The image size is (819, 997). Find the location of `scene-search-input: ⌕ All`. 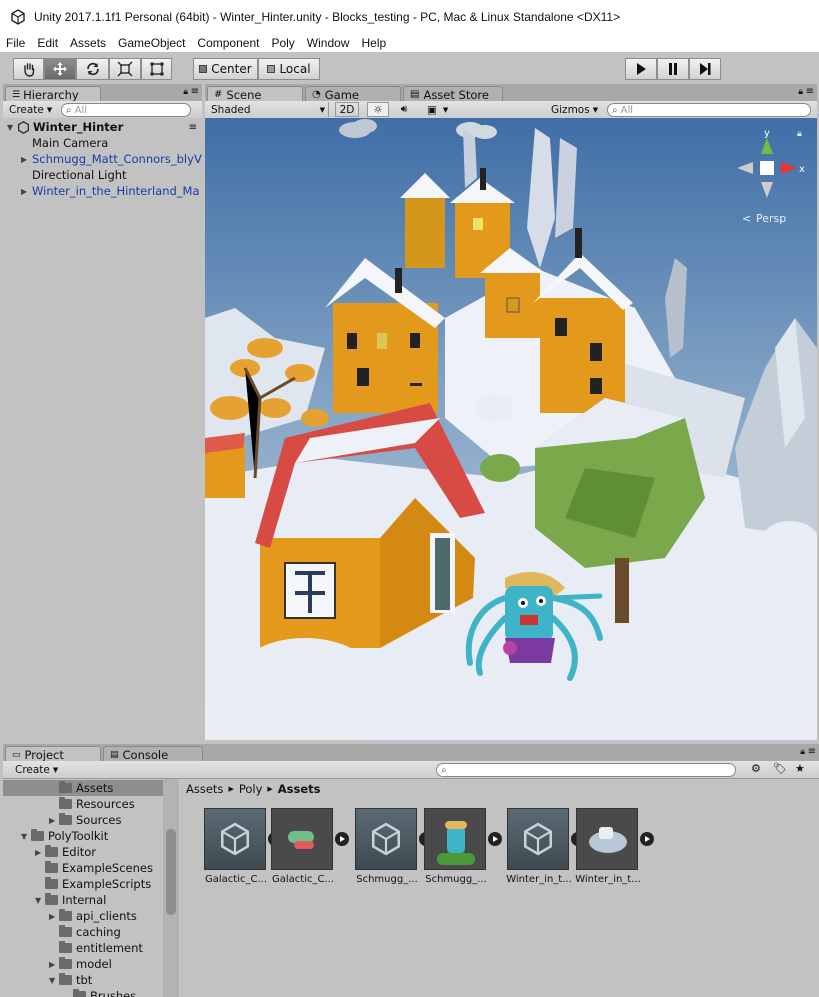

scene-search-input: ⌕ All is located at coordinates (709, 110).